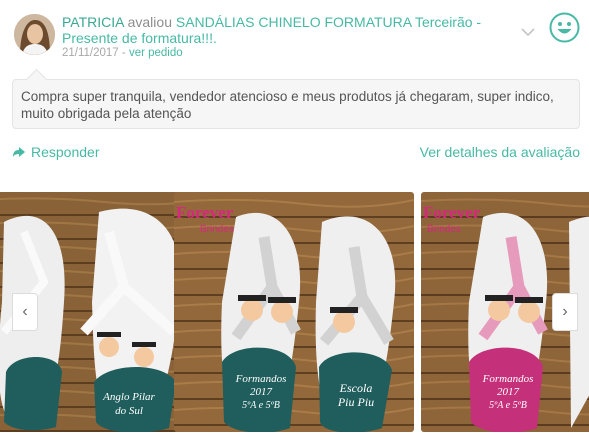 This screenshot has height=441, width=589. Describe the element at coordinates (355, 402) in the screenshot. I see `slide2-sole-text-5: Piu Piu` at that location.